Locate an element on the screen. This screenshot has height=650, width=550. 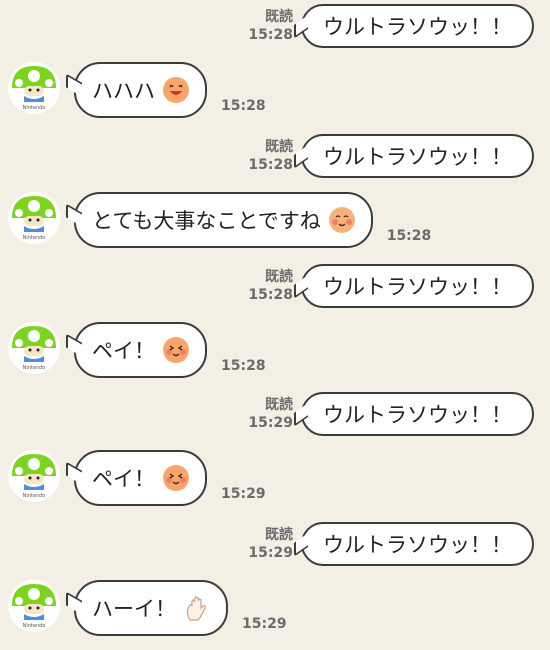
received-message-row: Nintendo ペイ！ 15:28 is located at coordinates (137, 350).